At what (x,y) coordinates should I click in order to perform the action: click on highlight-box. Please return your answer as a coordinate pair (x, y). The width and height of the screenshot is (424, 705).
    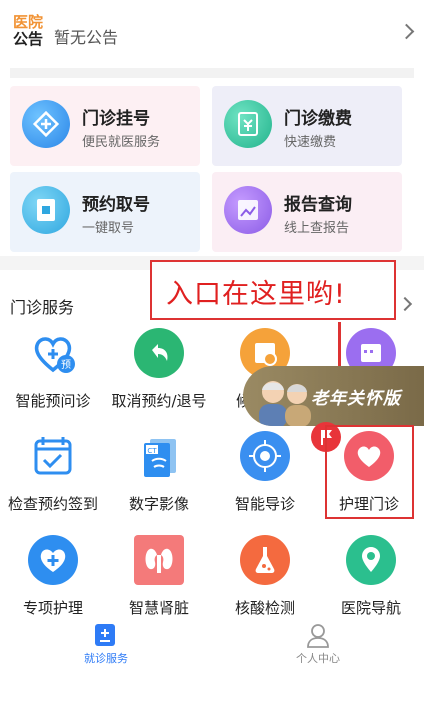
    Looking at the image, I should click on (369, 472).